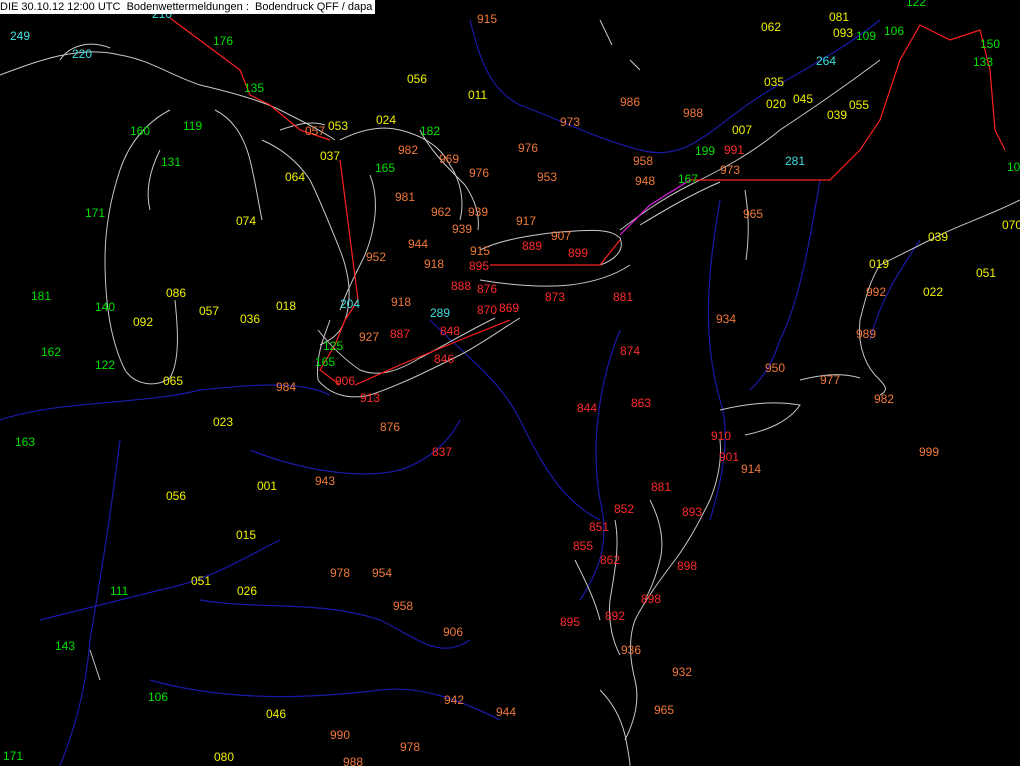 This screenshot has width=1020, height=766. Describe the element at coordinates (430, 131) in the screenshot. I see `station-value: 182` at that location.